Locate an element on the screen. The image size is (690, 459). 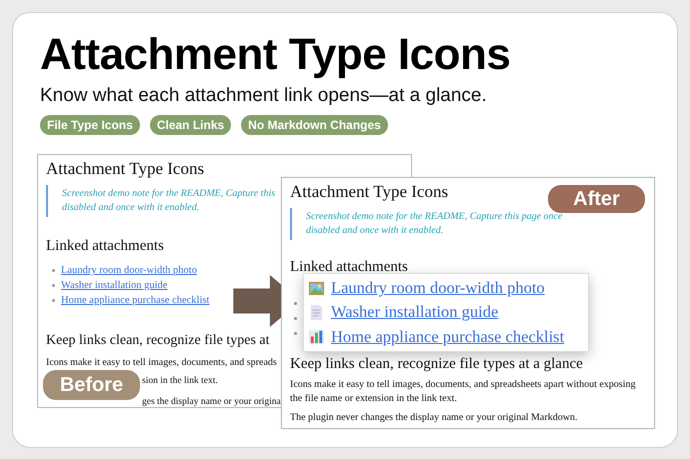
subtitle: Know what each attachment link opens—at a glance. is located at coordinates (264, 96).